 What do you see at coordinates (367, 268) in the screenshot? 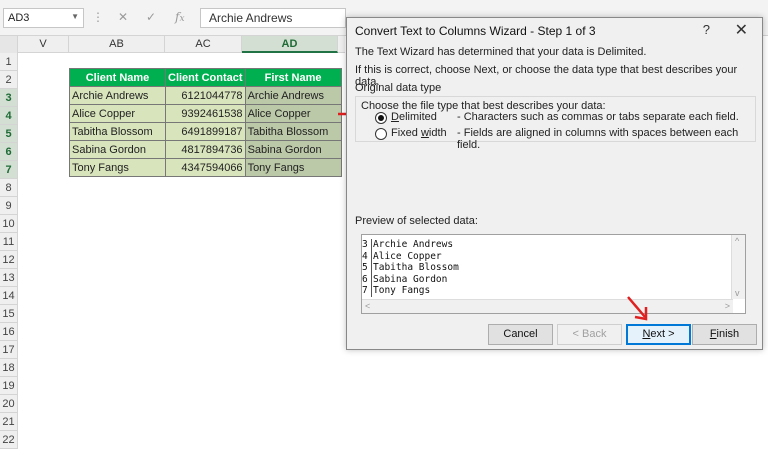
I see `preview-line-number: 5` at bounding box center [367, 268].